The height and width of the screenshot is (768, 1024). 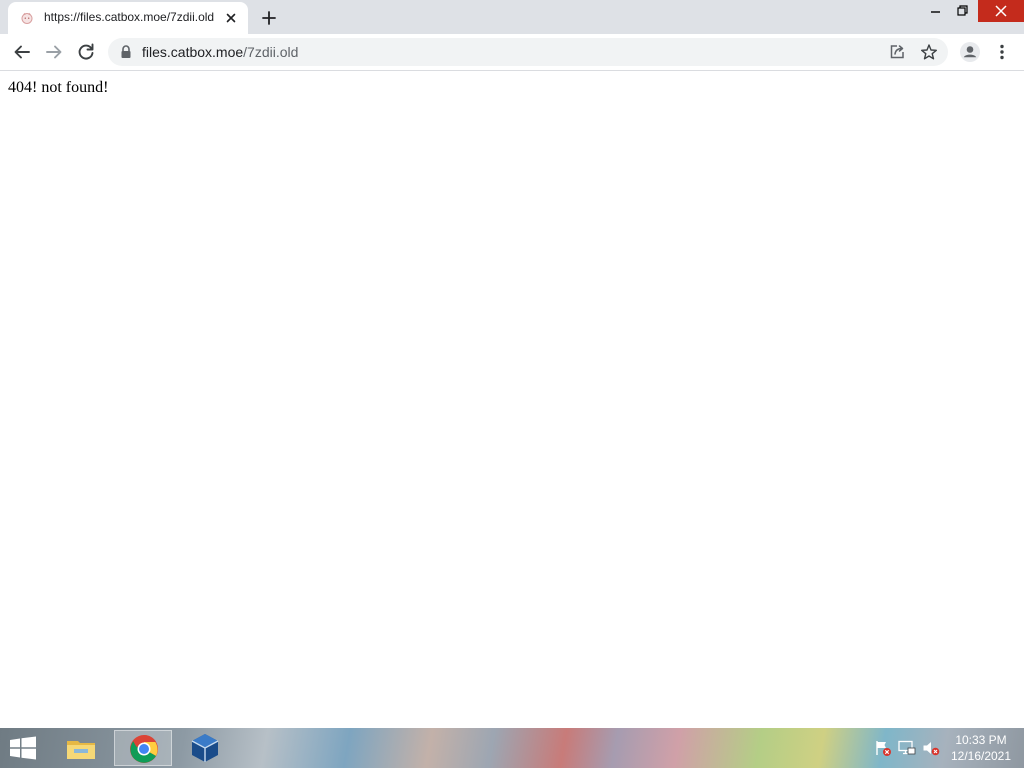 I want to click on taskbar-virtualbox, so click(x=205, y=748).